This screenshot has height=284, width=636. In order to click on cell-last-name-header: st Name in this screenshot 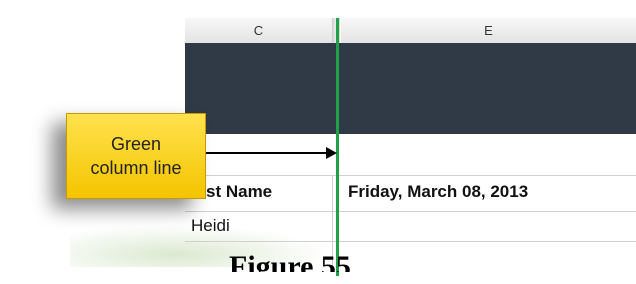, I will do `click(239, 192)`.